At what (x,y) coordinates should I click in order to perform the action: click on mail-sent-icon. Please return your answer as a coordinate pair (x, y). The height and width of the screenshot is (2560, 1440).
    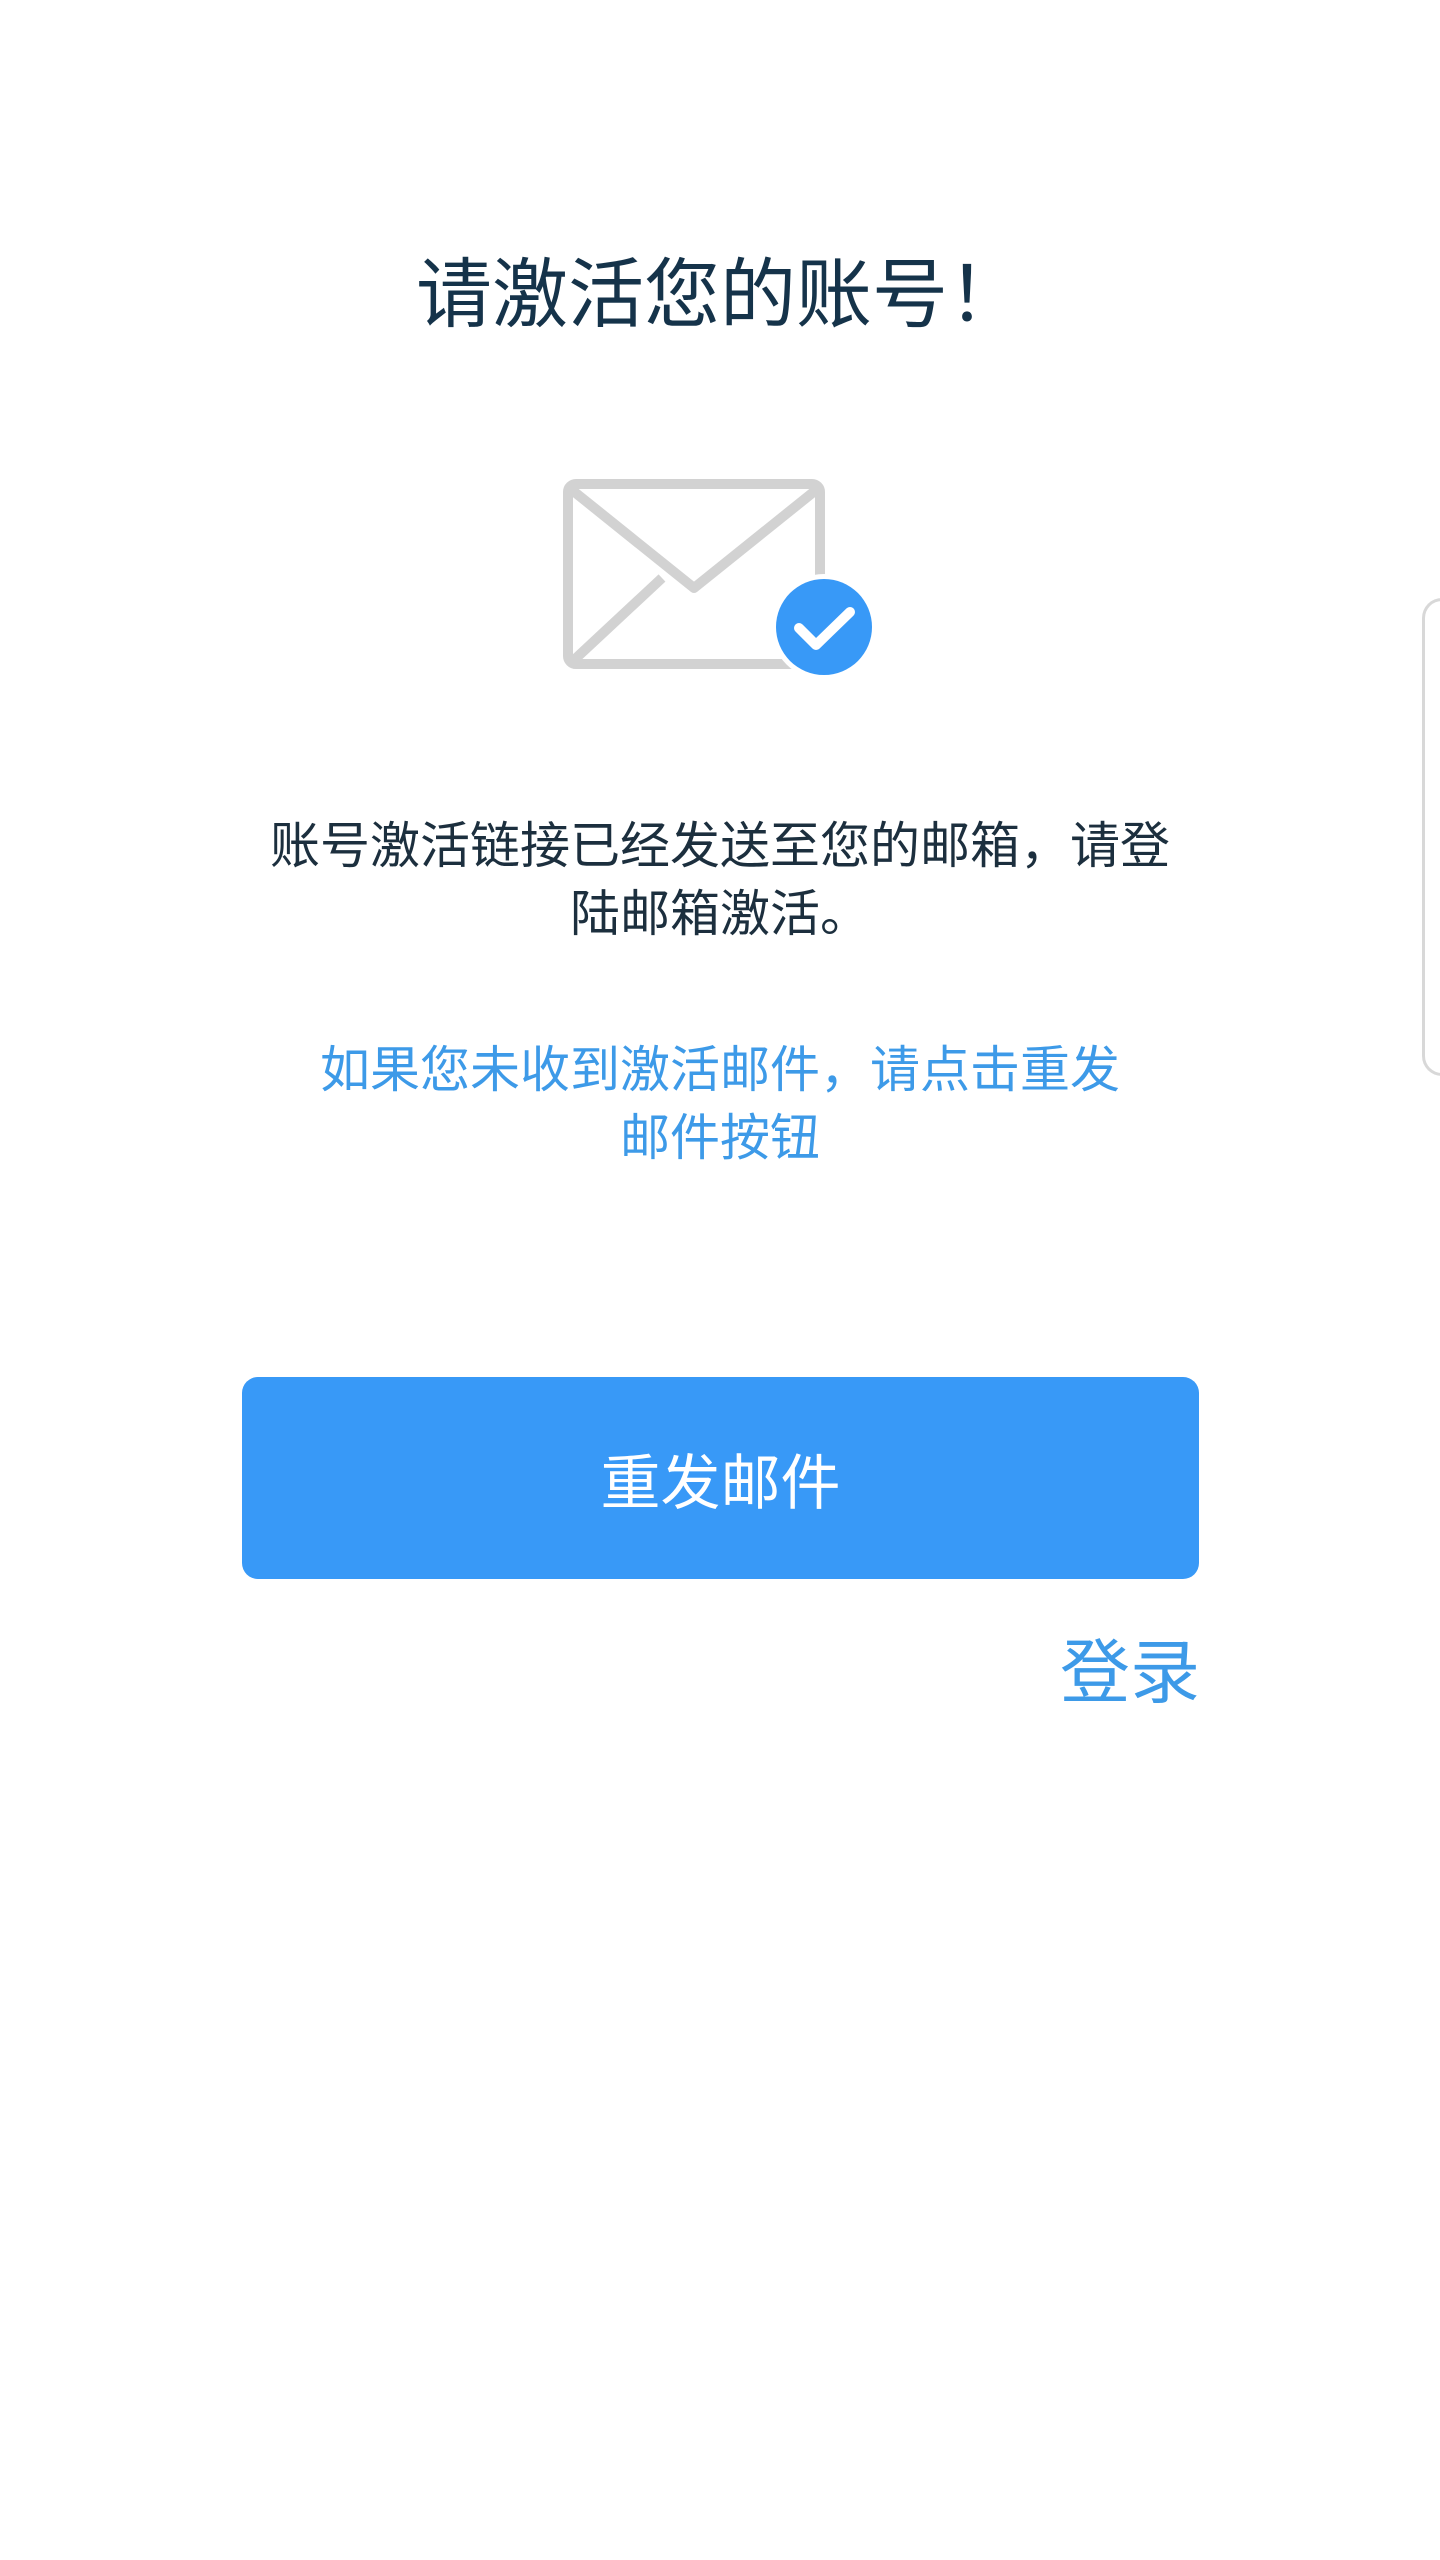
    Looking at the image, I should click on (720, 579).